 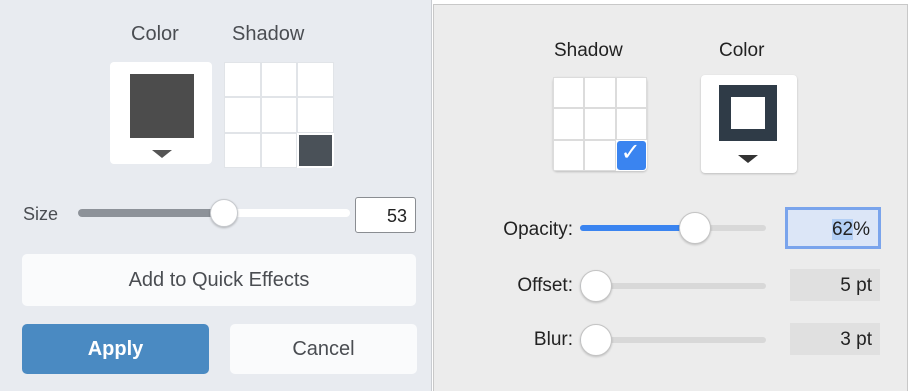 What do you see at coordinates (538, 229) in the screenshot?
I see `opacity-label: Opacity:` at bounding box center [538, 229].